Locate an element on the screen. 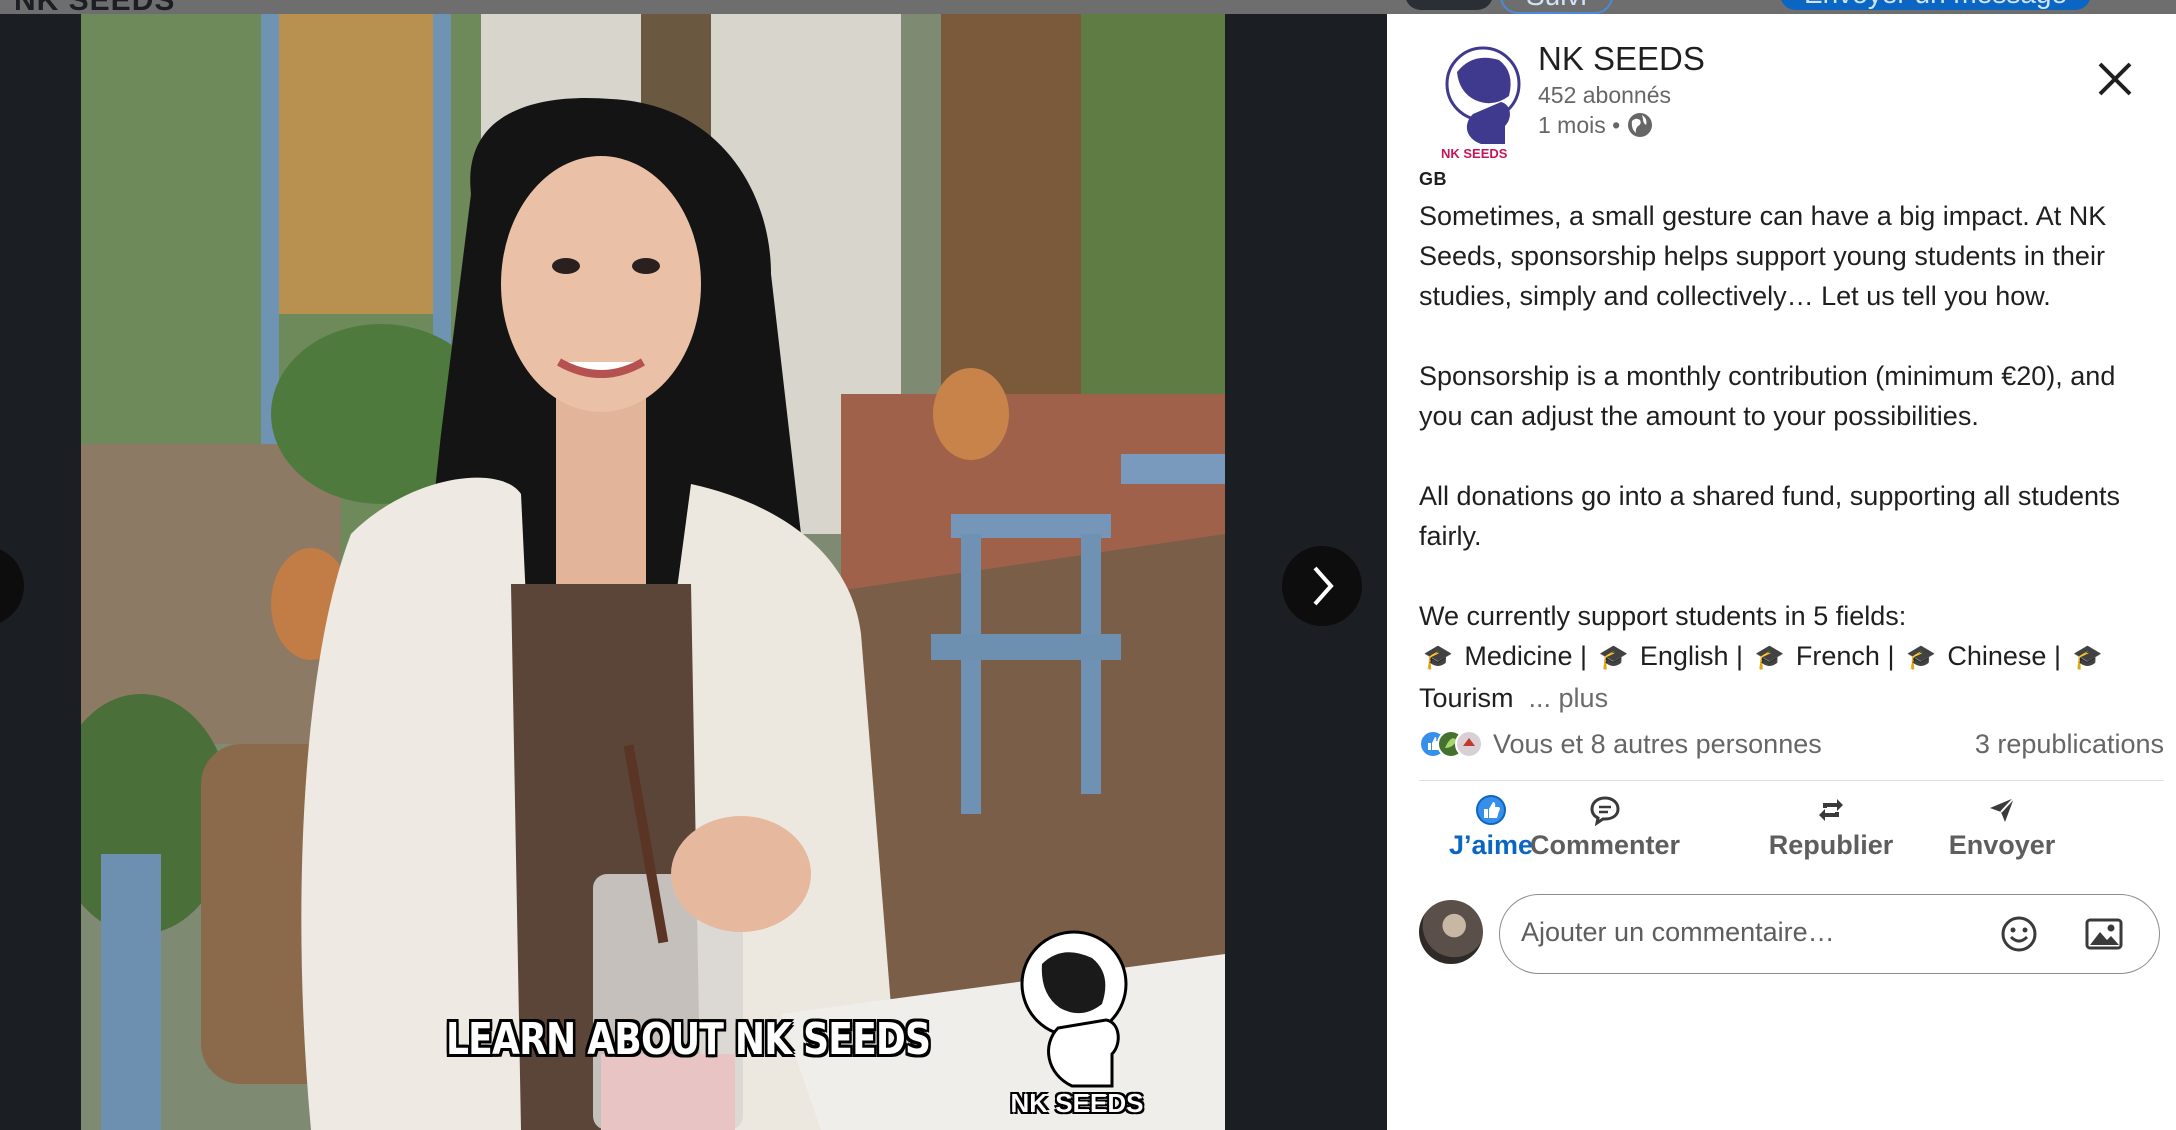 This screenshot has width=2176, height=1130. see-more-link: ... plus is located at coordinates (1569, 698).